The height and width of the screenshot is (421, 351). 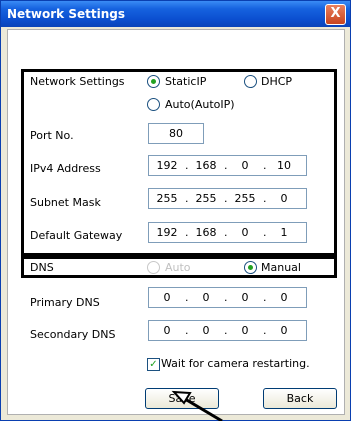 I want to click on port-input: 80, so click(x=176, y=133).